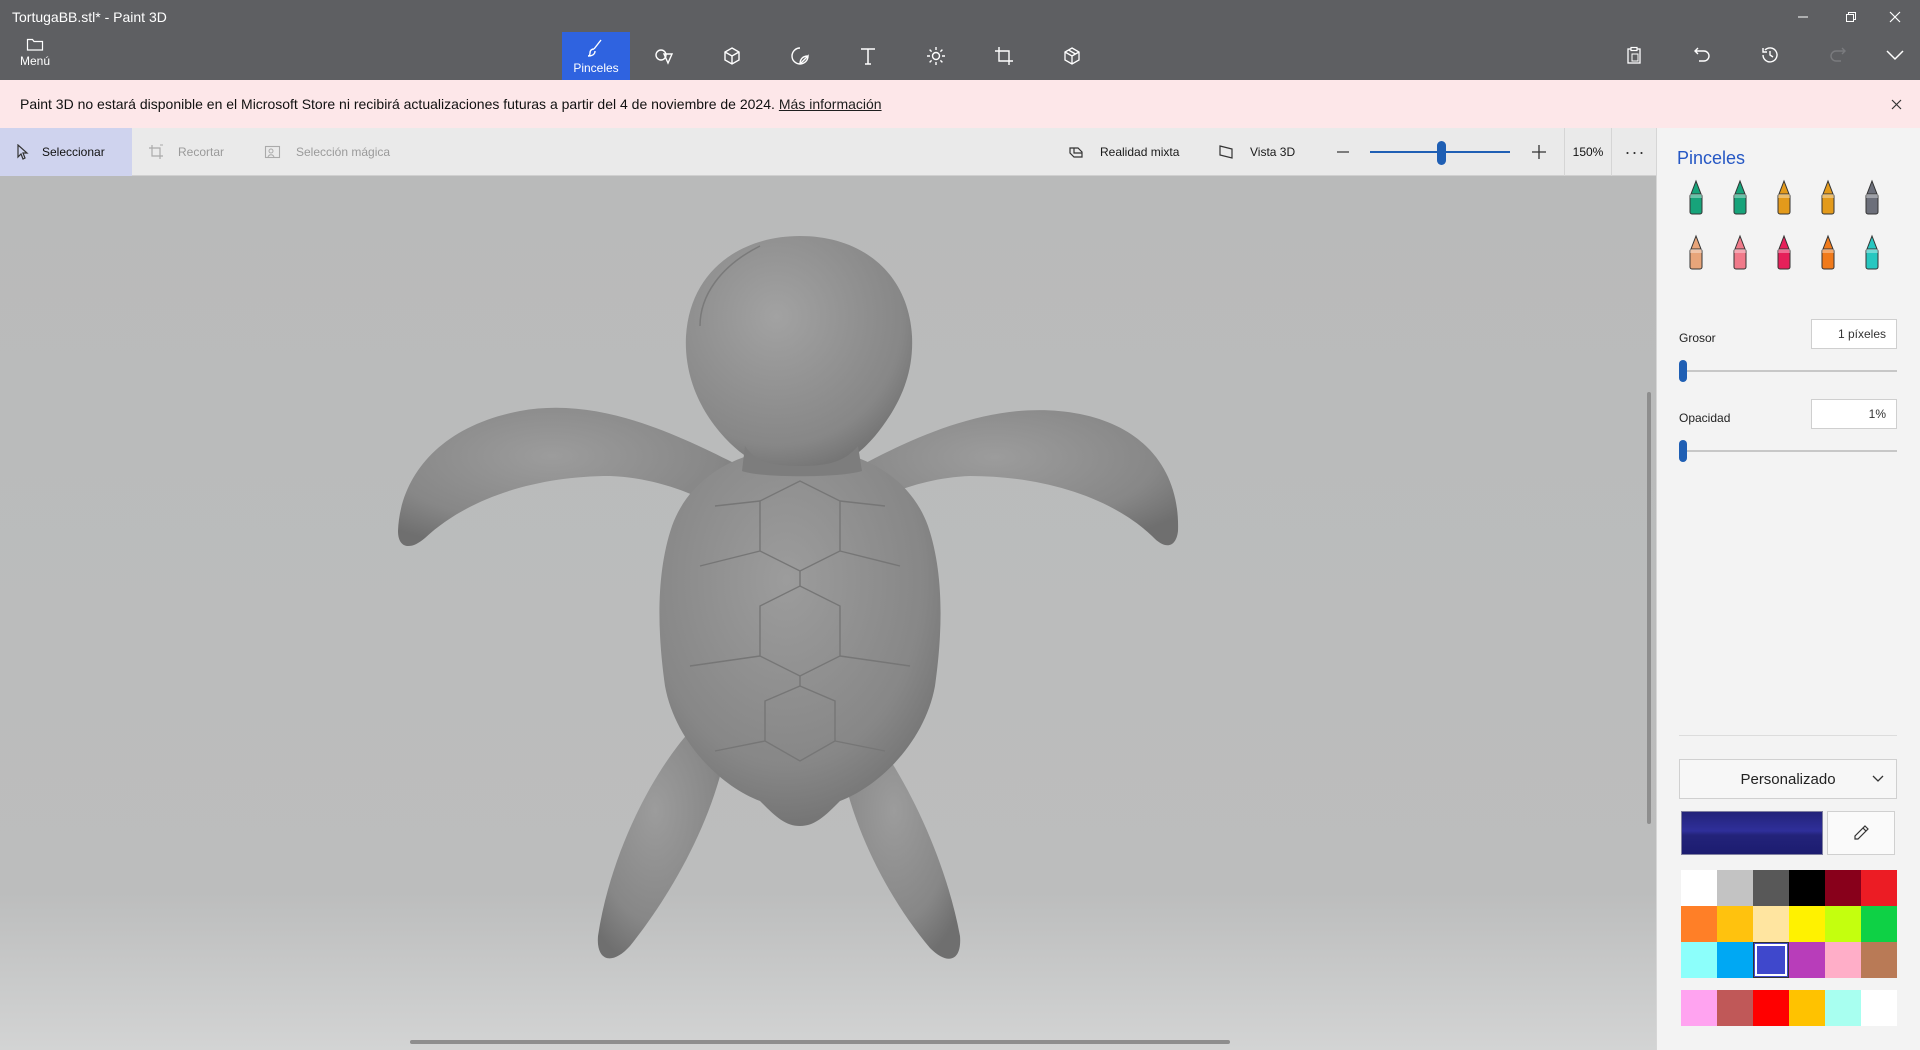 Image resolution: width=1920 pixels, height=1050 pixels. I want to click on panel-divider, so click(1788, 735).